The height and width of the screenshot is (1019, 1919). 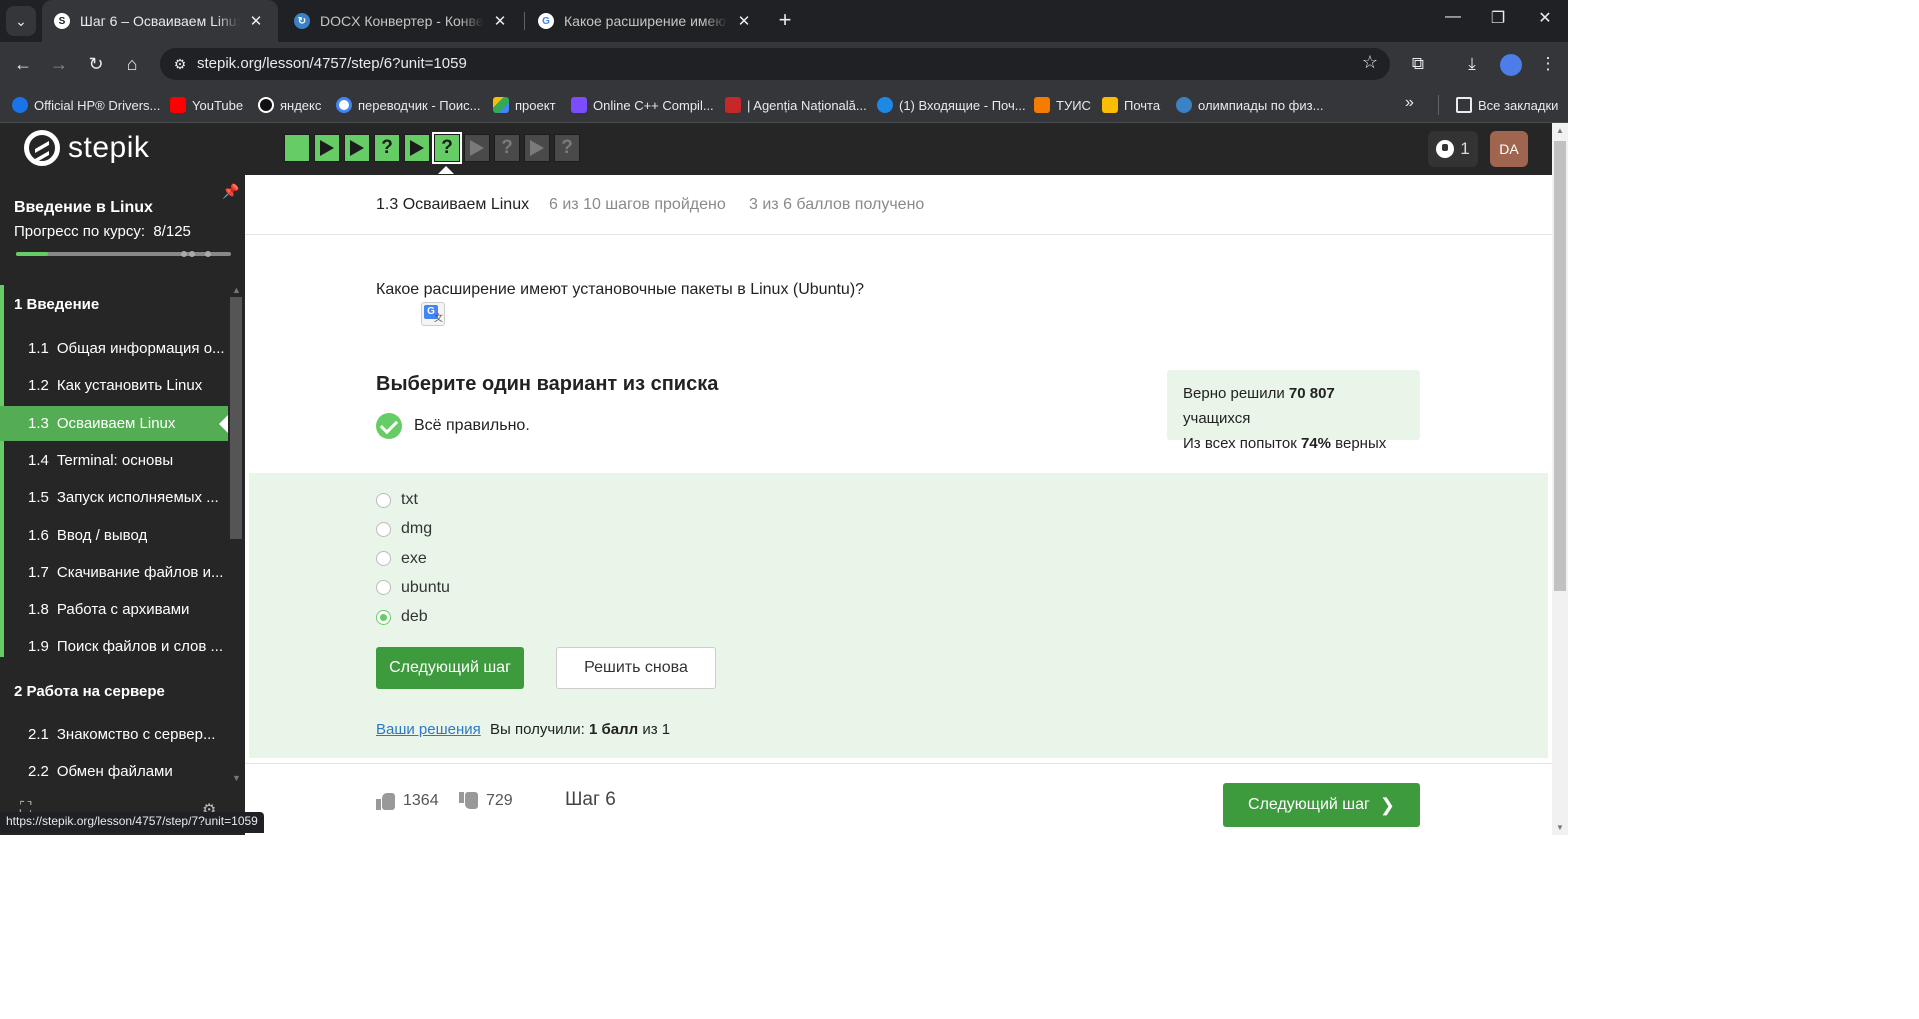 What do you see at coordinates (1472, 65) in the screenshot?
I see `downloads-icon: ⤓` at bounding box center [1472, 65].